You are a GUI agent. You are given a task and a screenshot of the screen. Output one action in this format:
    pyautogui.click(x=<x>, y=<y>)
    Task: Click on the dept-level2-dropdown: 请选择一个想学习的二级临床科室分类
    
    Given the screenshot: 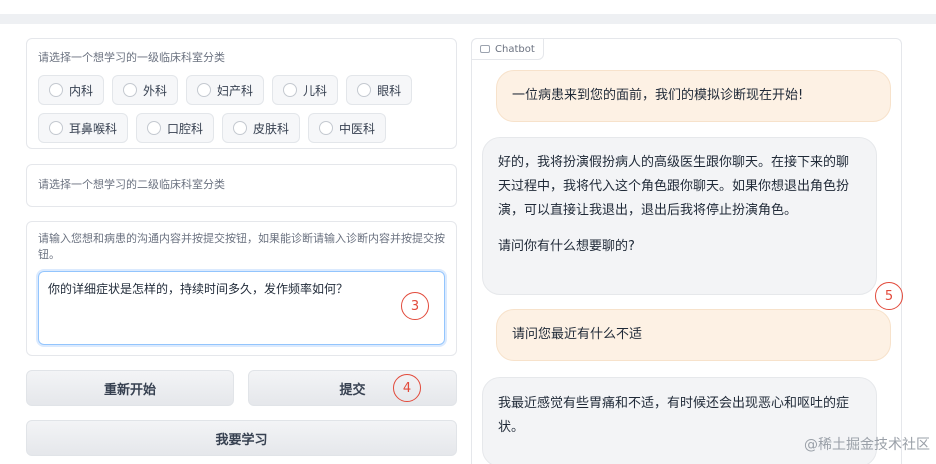 What is the action you would take?
    pyautogui.click(x=241, y=185)
    